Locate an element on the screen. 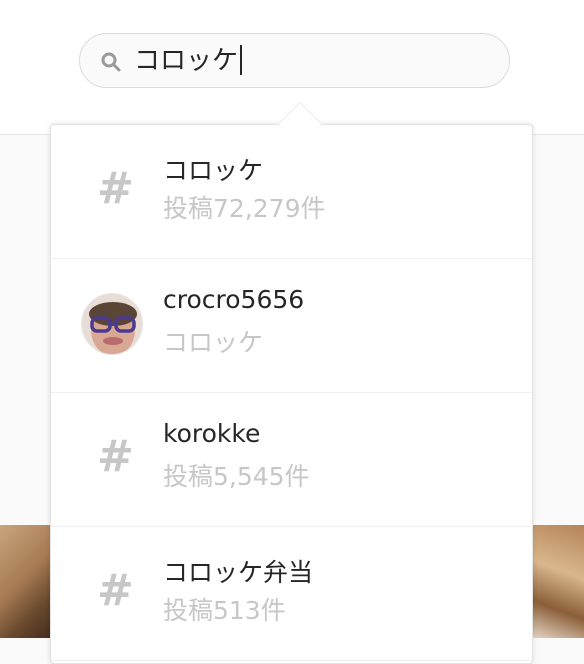 The width and height of the screenshot is (584, 664). result-title: コロッケ is located at coordinates (213, 170).